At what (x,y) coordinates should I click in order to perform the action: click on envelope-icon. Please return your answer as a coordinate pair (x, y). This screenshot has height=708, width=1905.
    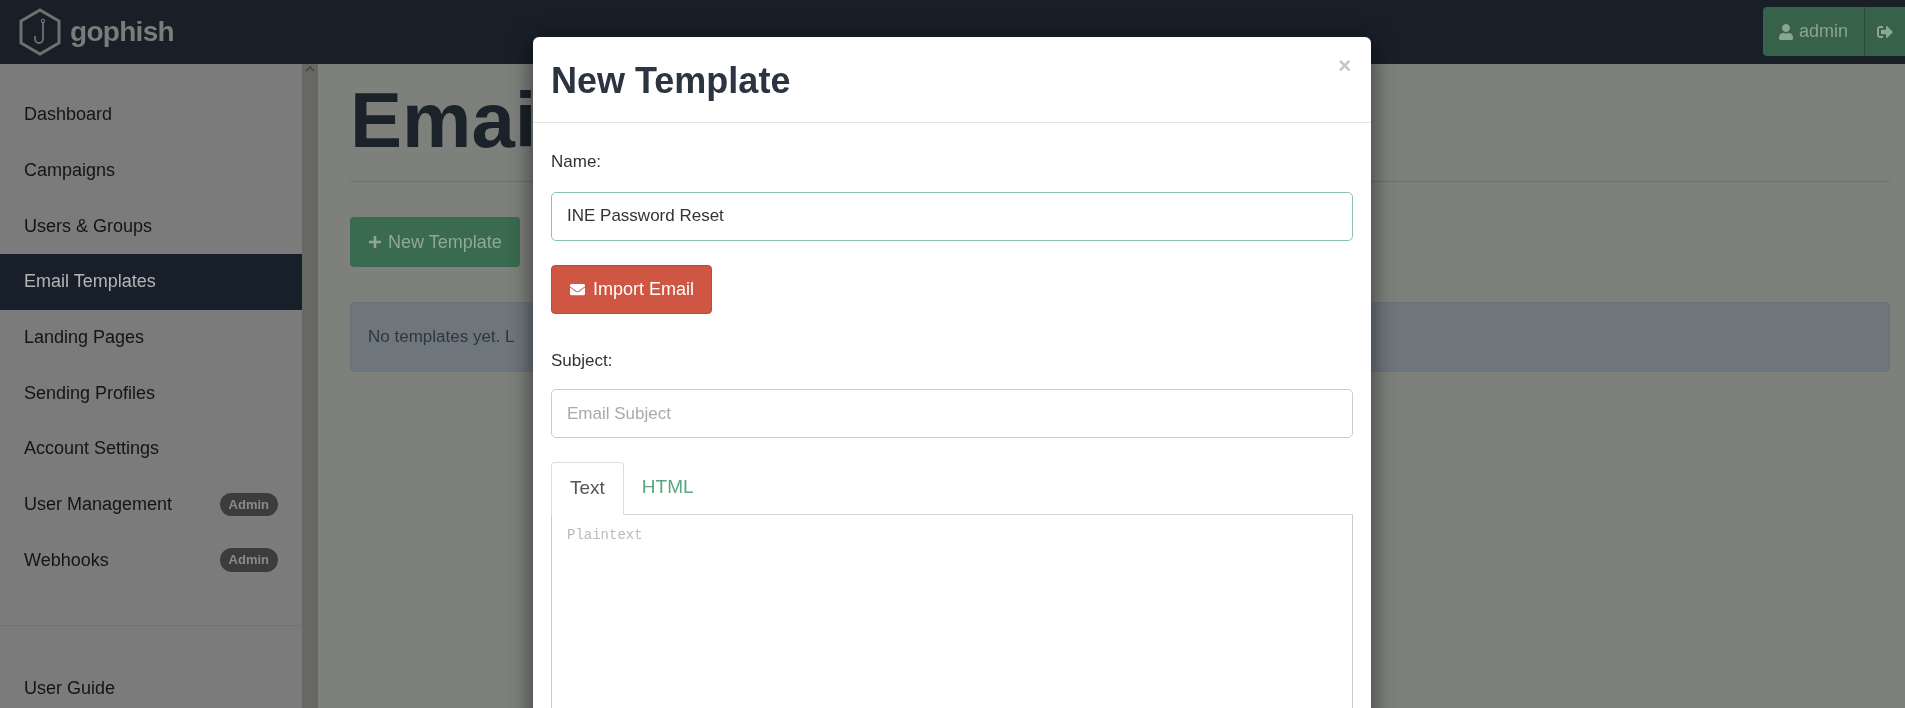
    Looking at the image, I should click on (577, 289).